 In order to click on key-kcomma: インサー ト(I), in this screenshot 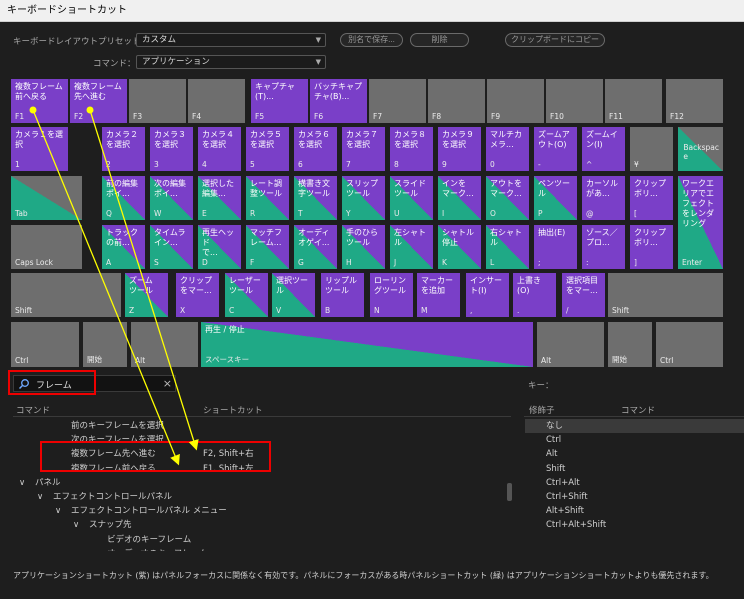, I will do `click(487, 295)`.